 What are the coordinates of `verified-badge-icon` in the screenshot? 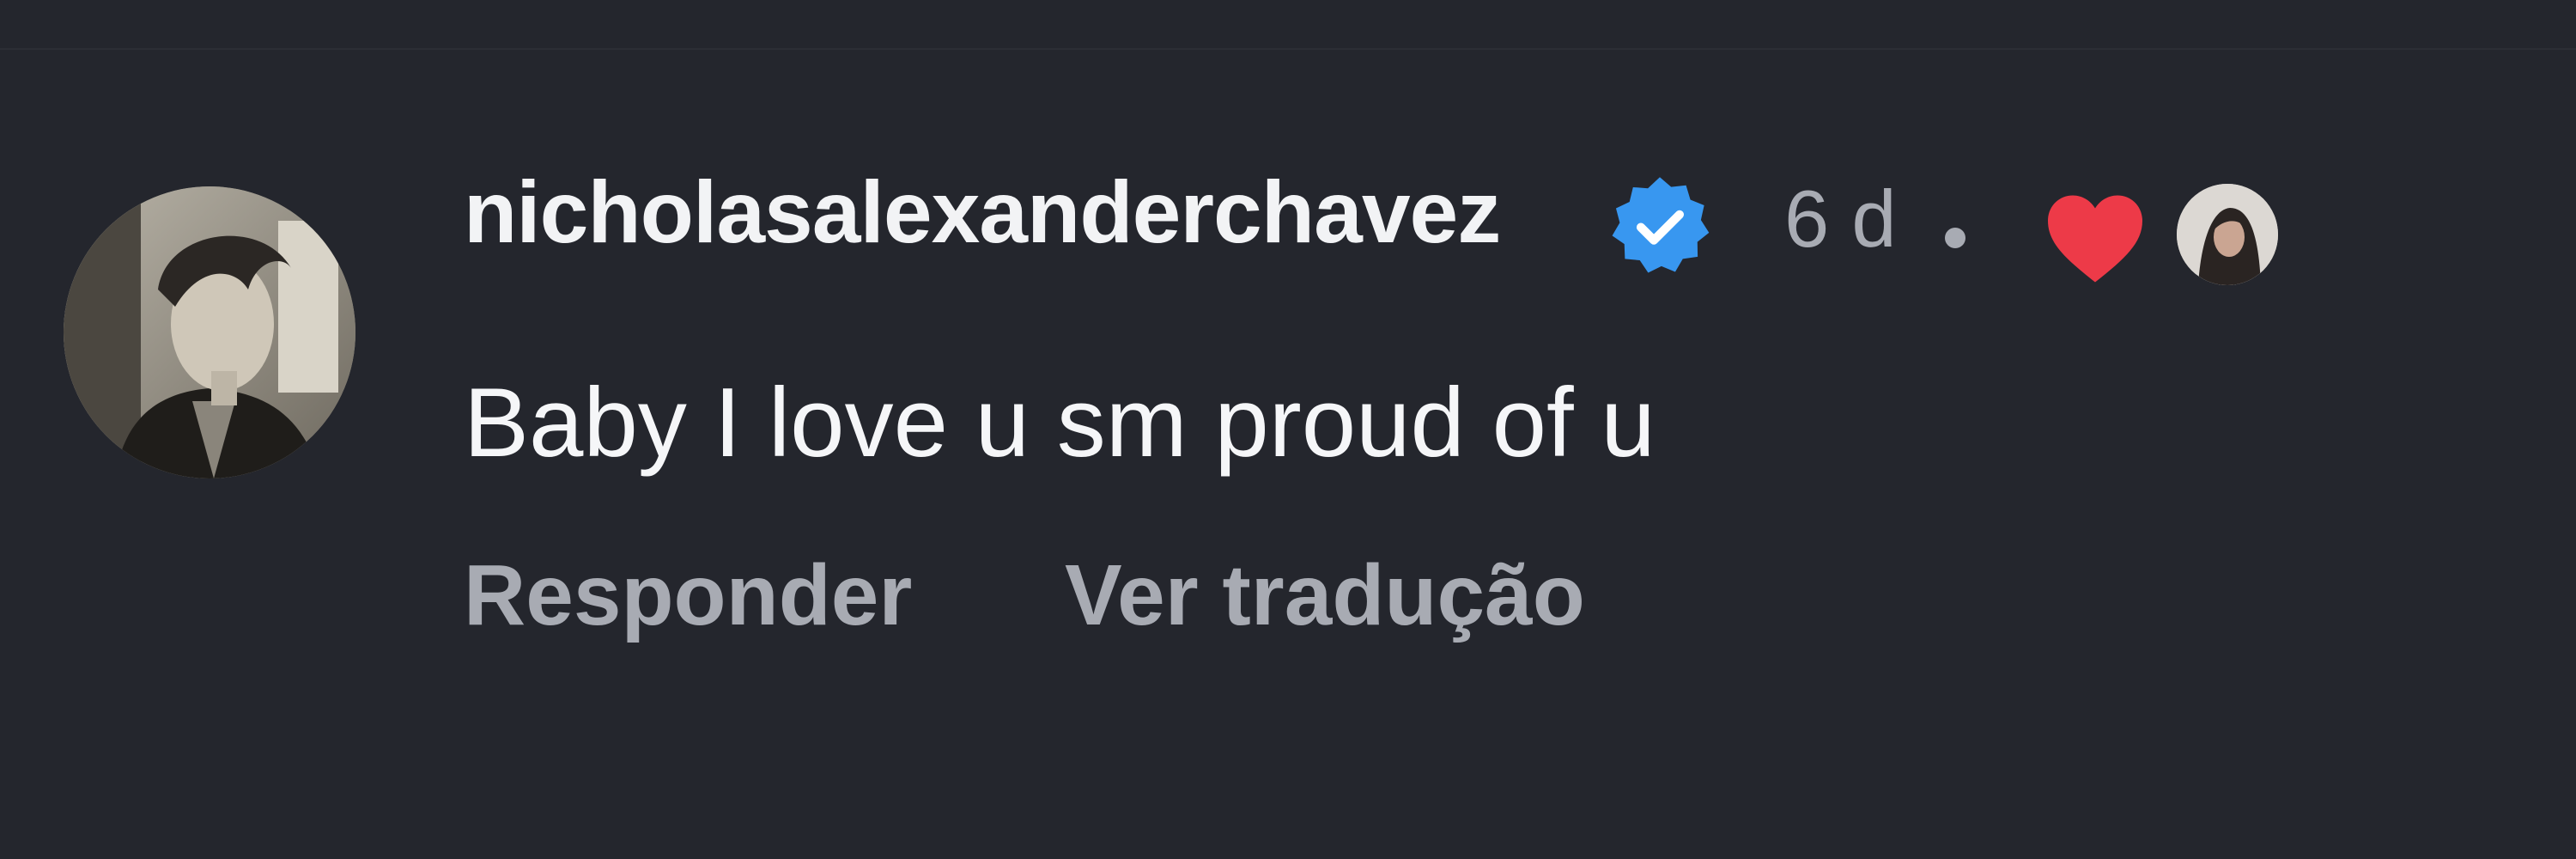 It's located at (1660, 226).